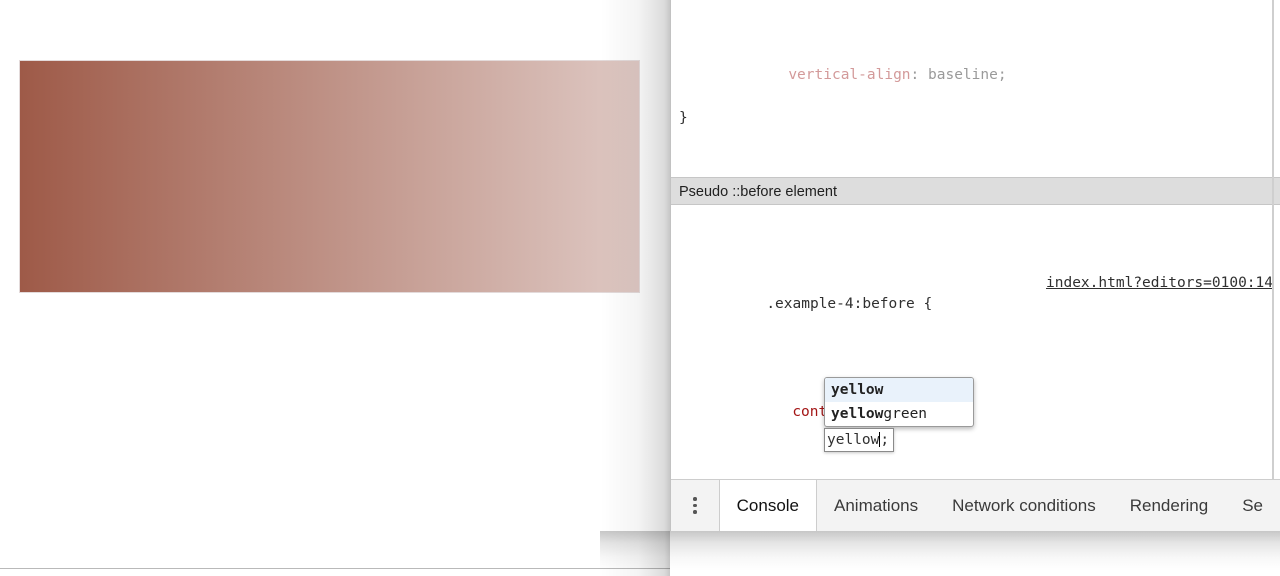  What do you see at coordinates (979, 473) in the screenshot?
I see `declaration-row: position: absolute;` at bounding box center [979, 473].